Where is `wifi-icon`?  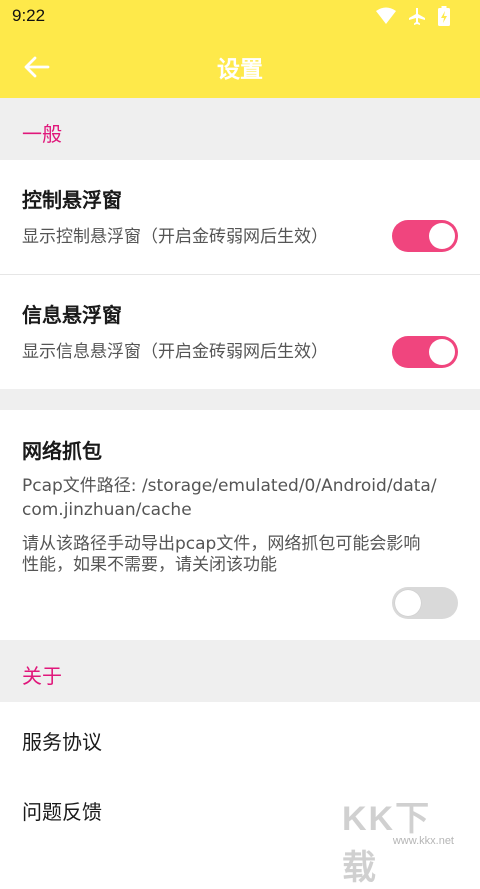 wifi-icon is located at coordinates (386, 18).